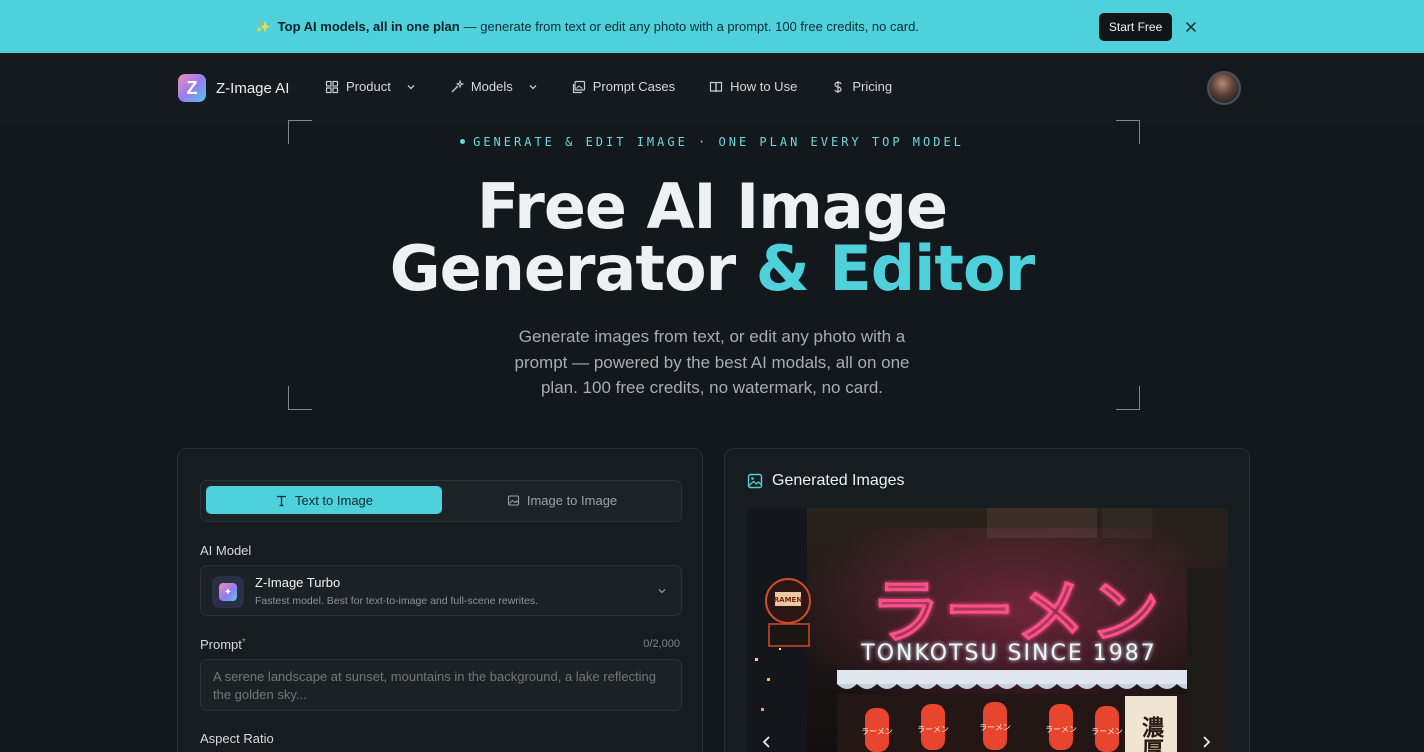  I want to click on sparkles-icon: ✨, so click(263, 26).